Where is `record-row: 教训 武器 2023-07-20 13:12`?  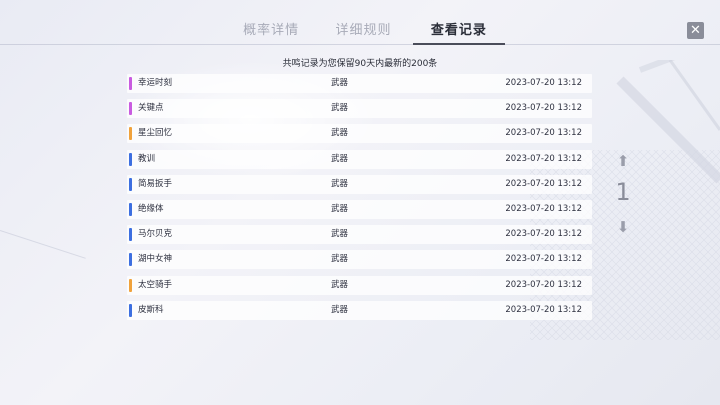 record-row: 教训 武器 2023-07-20 13:12 is located at coordinates (359, 159).